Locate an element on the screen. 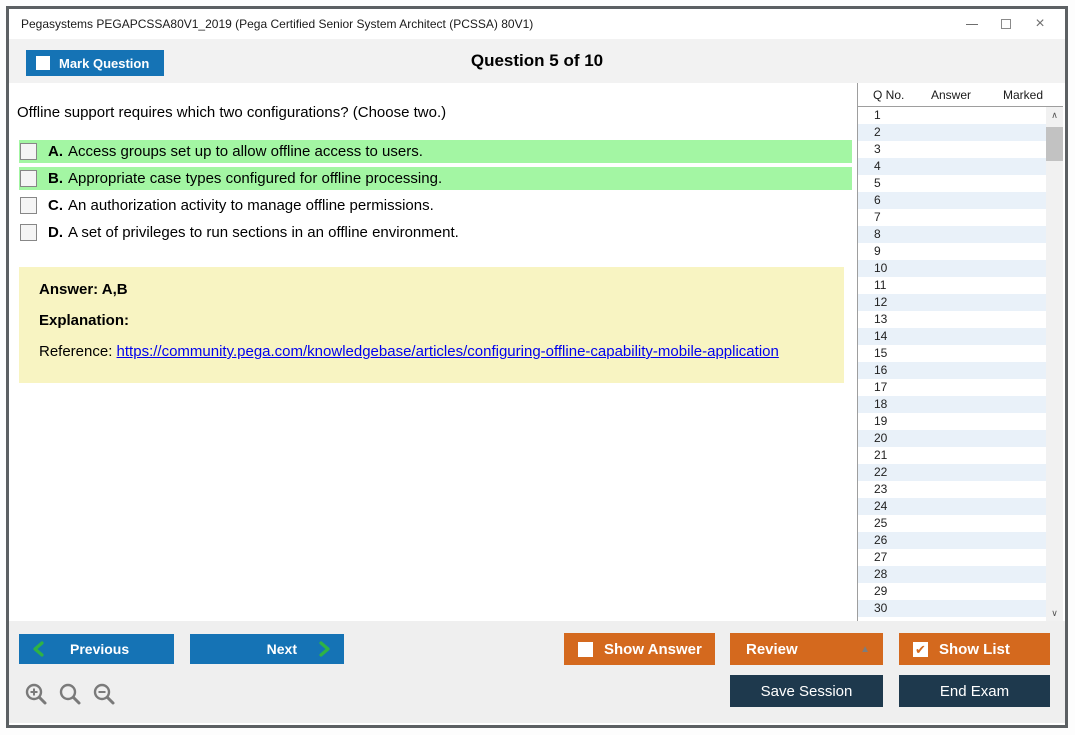 This screenshot has height=735, width=1075. dropdown-up-icon: ▲ is located at coordinates (865, 649).